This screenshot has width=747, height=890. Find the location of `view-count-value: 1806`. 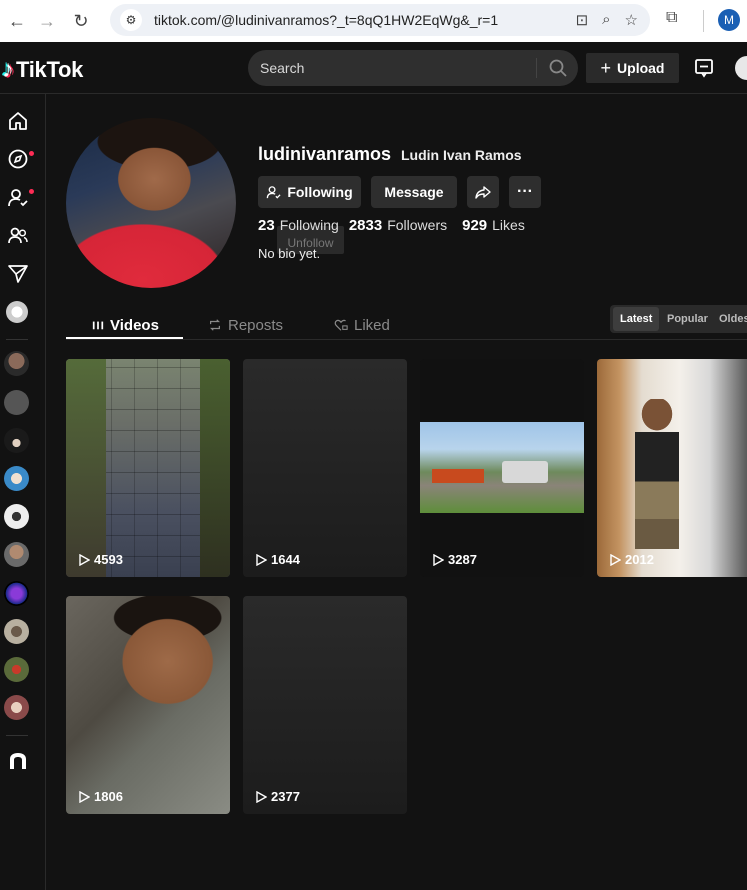

view-count-value: 1806 is located at coordinates (108, 796).